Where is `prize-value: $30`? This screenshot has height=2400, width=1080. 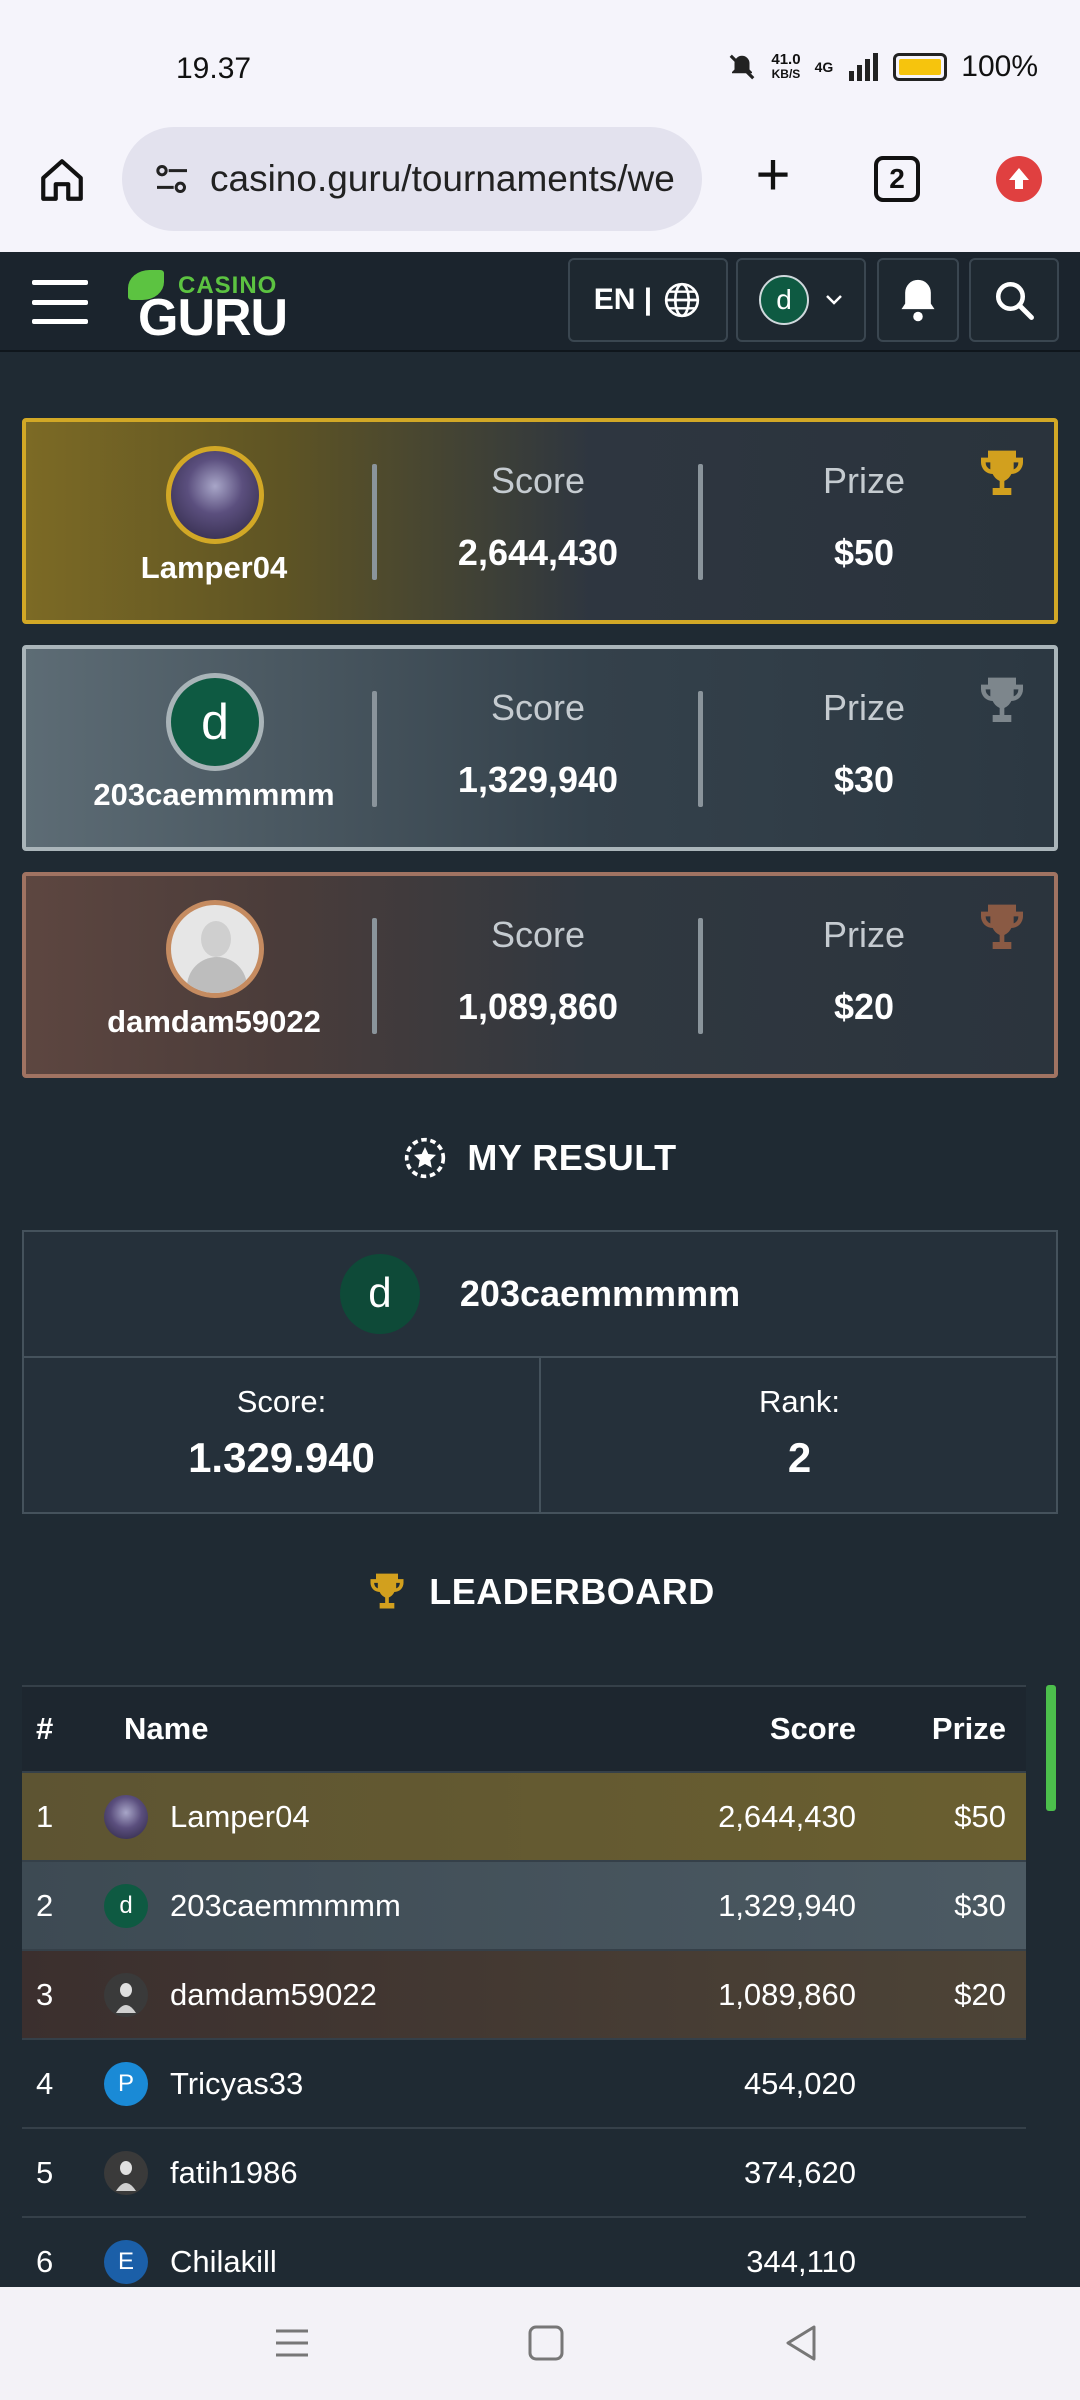
prize-value: $30 is located at coordinates (864, 779).